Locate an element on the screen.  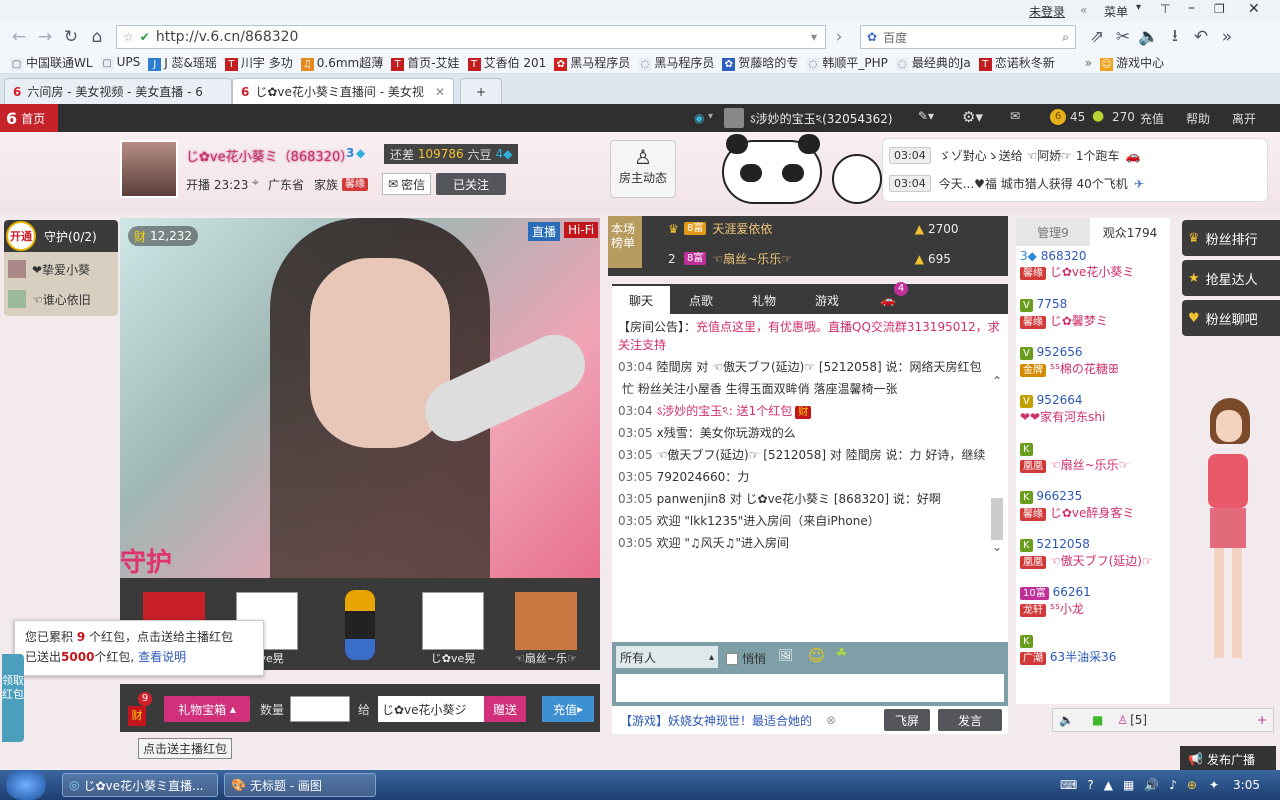
start-button is located at coordinates (26, 785).